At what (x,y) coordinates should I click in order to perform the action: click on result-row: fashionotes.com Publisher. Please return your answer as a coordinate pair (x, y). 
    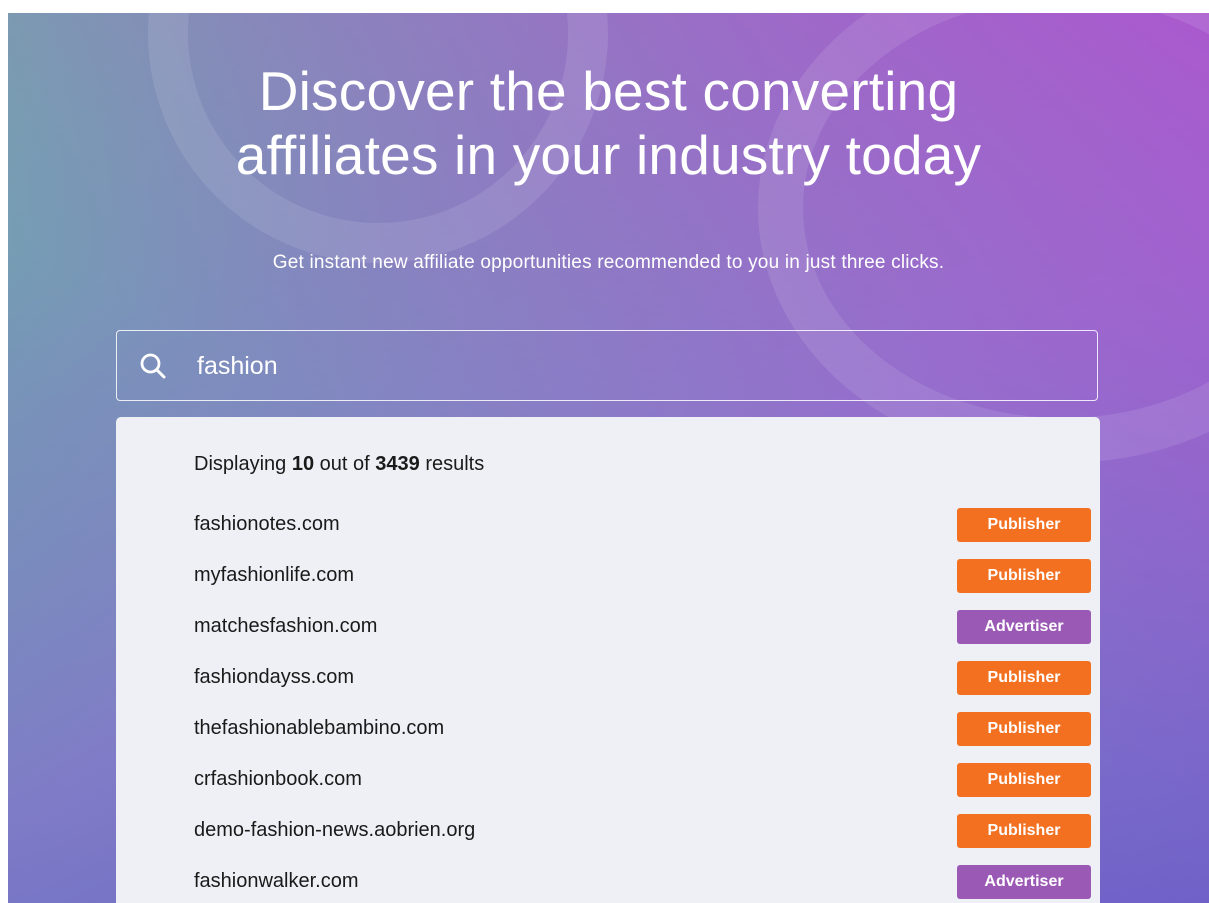
    Looking at the image, I should click on (608, 526).